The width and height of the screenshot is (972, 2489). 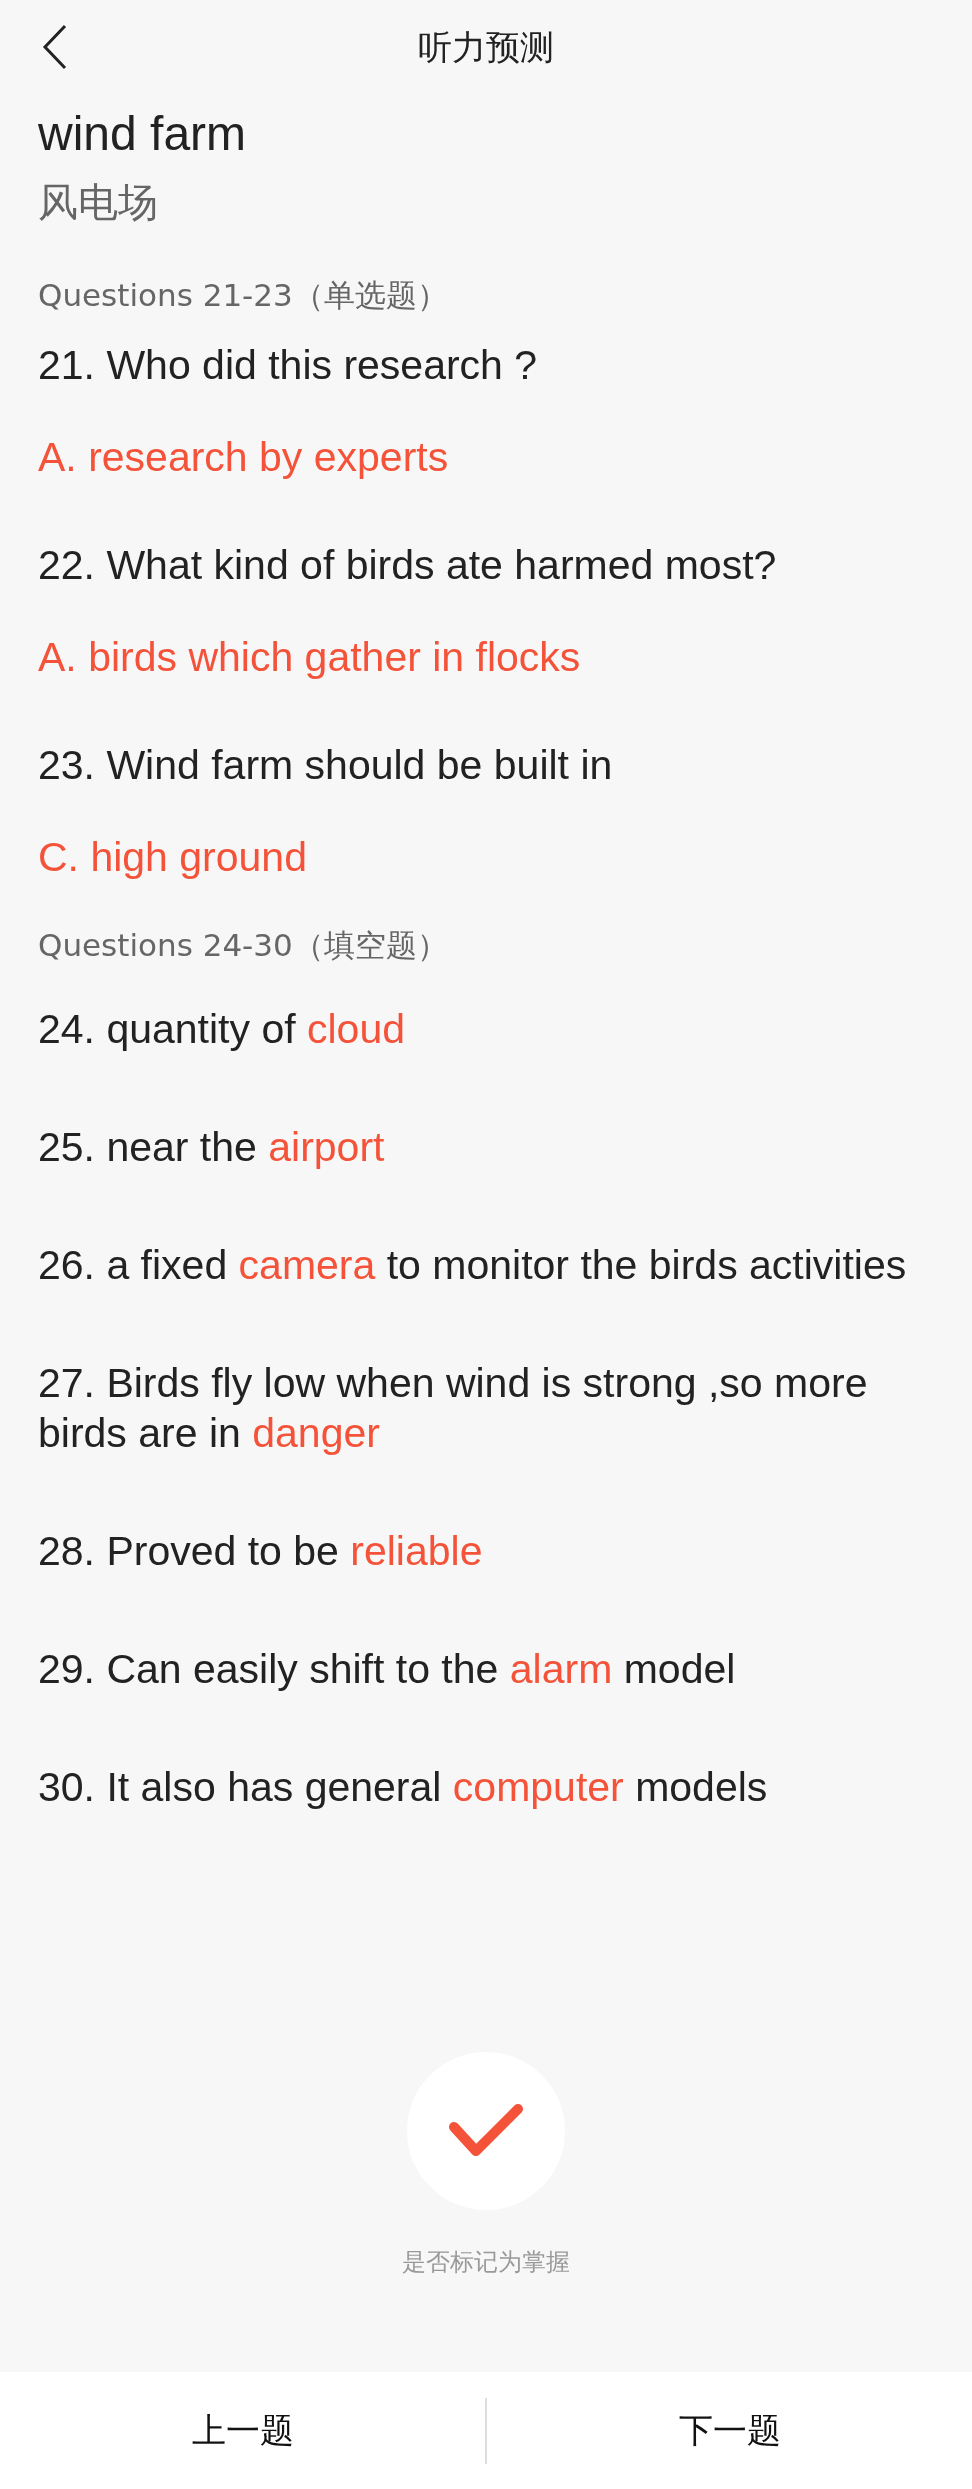 I want to click on question-text: 22. What kind of birds ate harmed most?, so click(x=408, y=565).